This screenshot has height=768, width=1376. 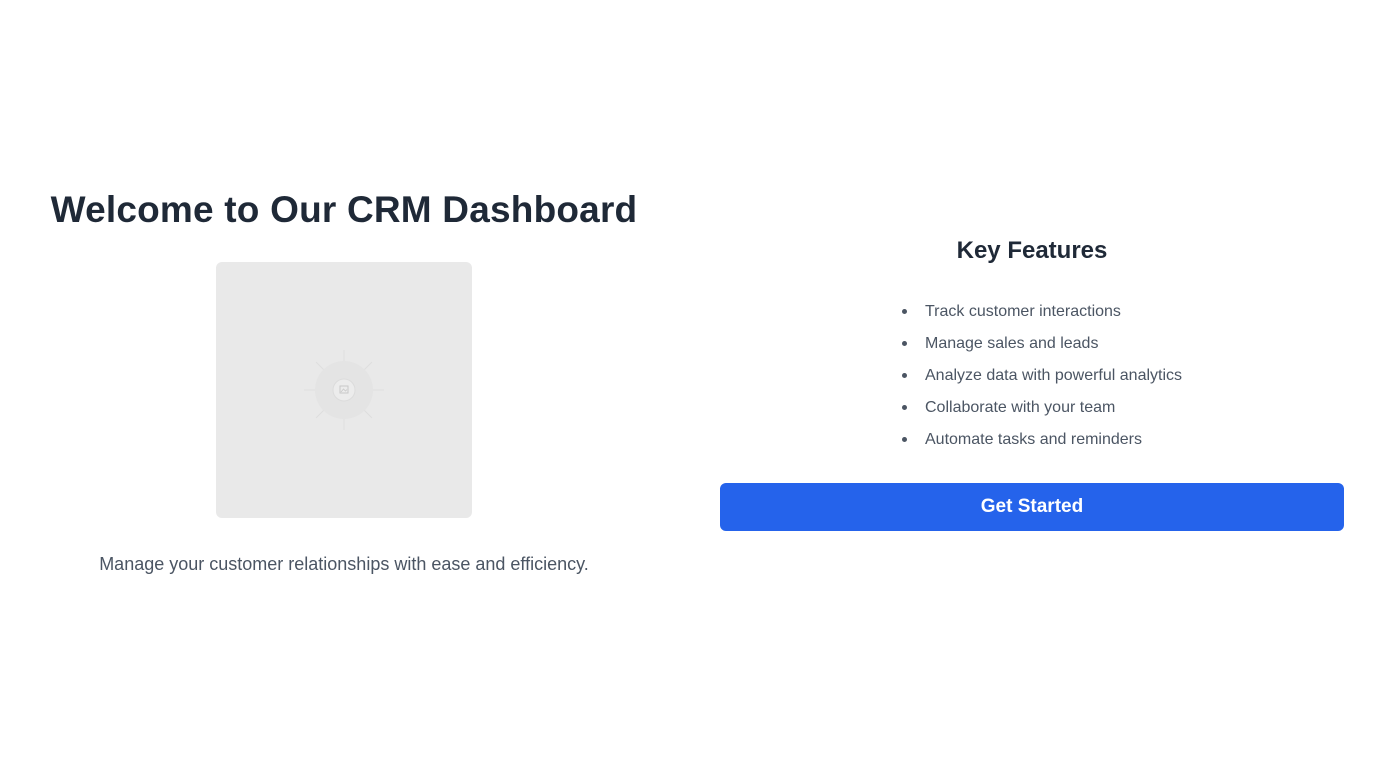 I want to click on feature-label: Track customer interactions, so click(x=1023, y=311).